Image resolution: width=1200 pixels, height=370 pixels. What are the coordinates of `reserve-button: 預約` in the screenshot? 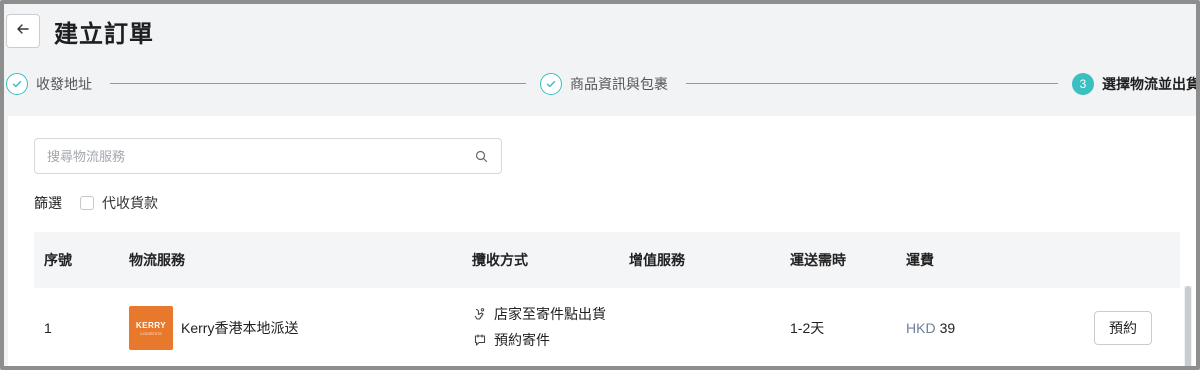 It's located at (1123, 328).